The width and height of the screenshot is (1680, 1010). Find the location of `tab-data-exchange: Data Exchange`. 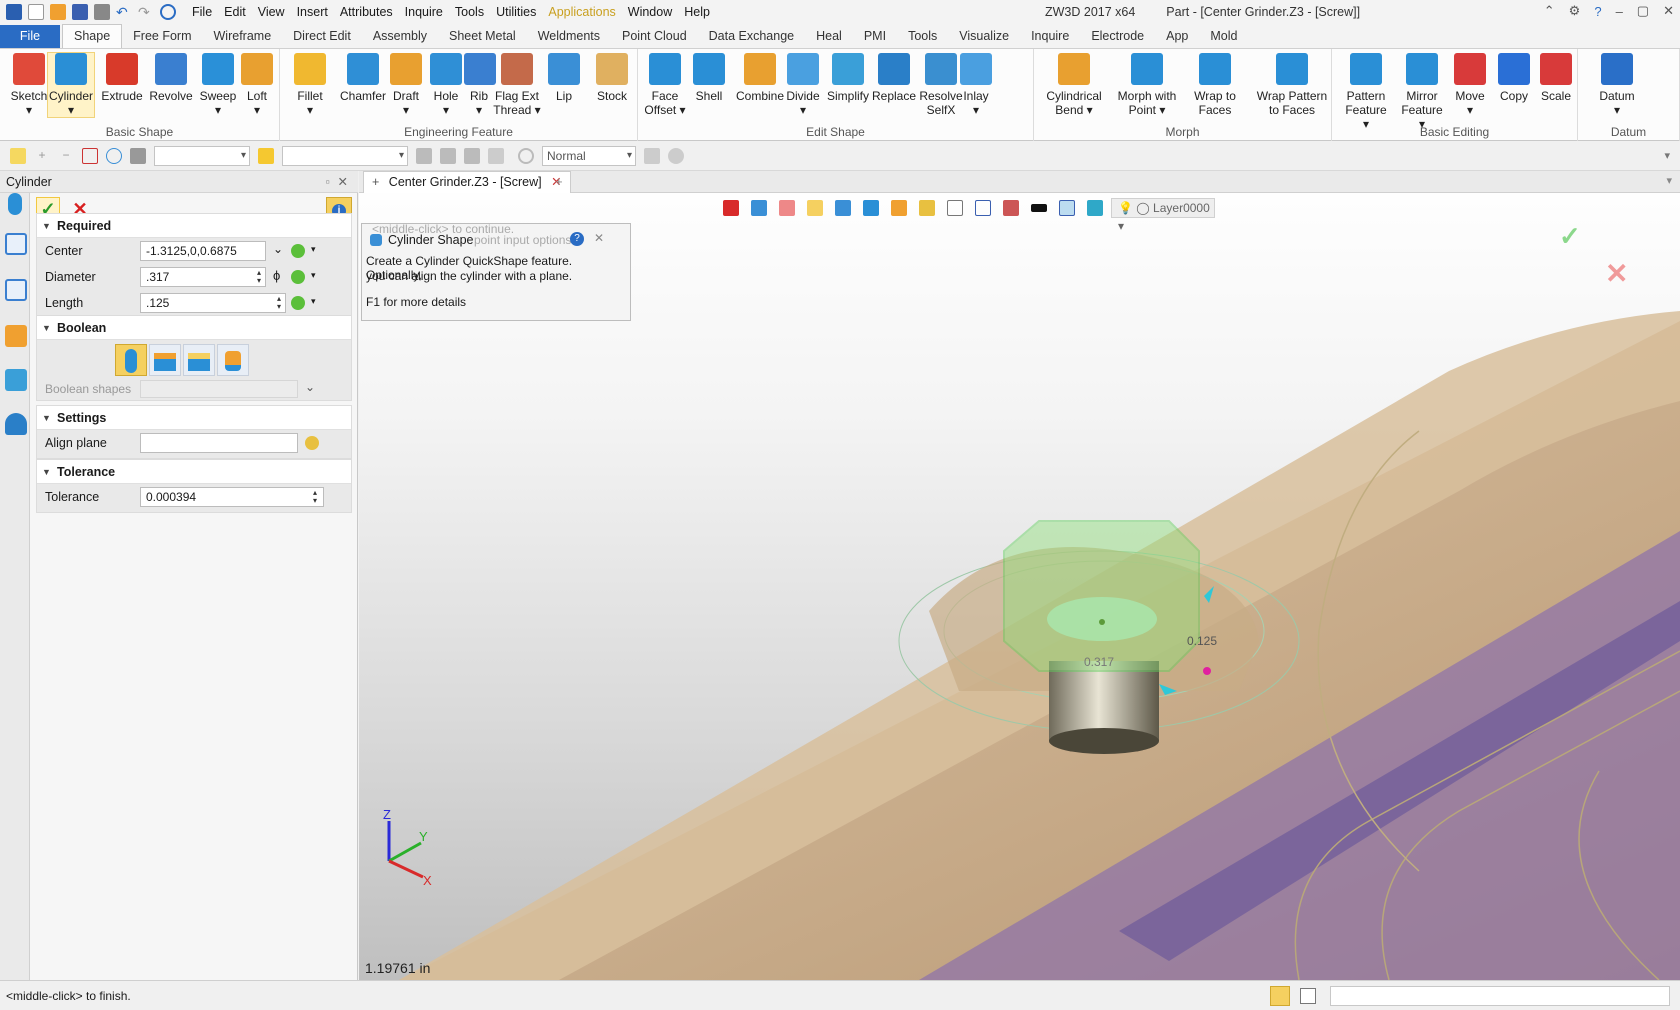

tab-data-exchange: Data Exchange is located at coordinates (751, 36).